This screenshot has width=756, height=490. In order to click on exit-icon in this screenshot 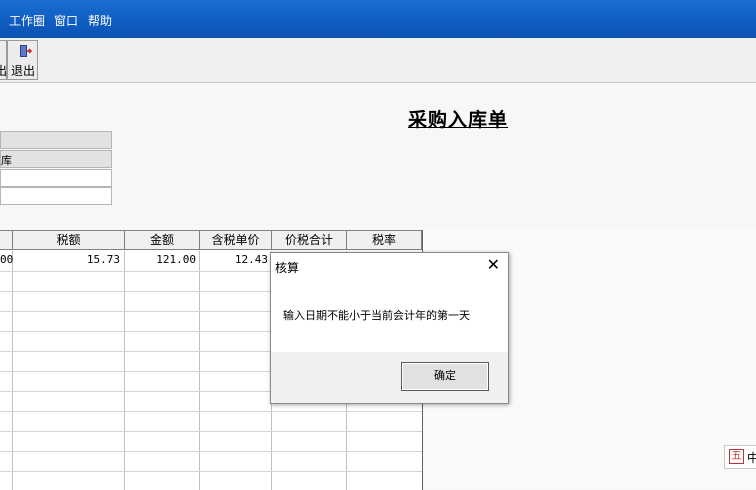, I will do `click(26, 51)`.